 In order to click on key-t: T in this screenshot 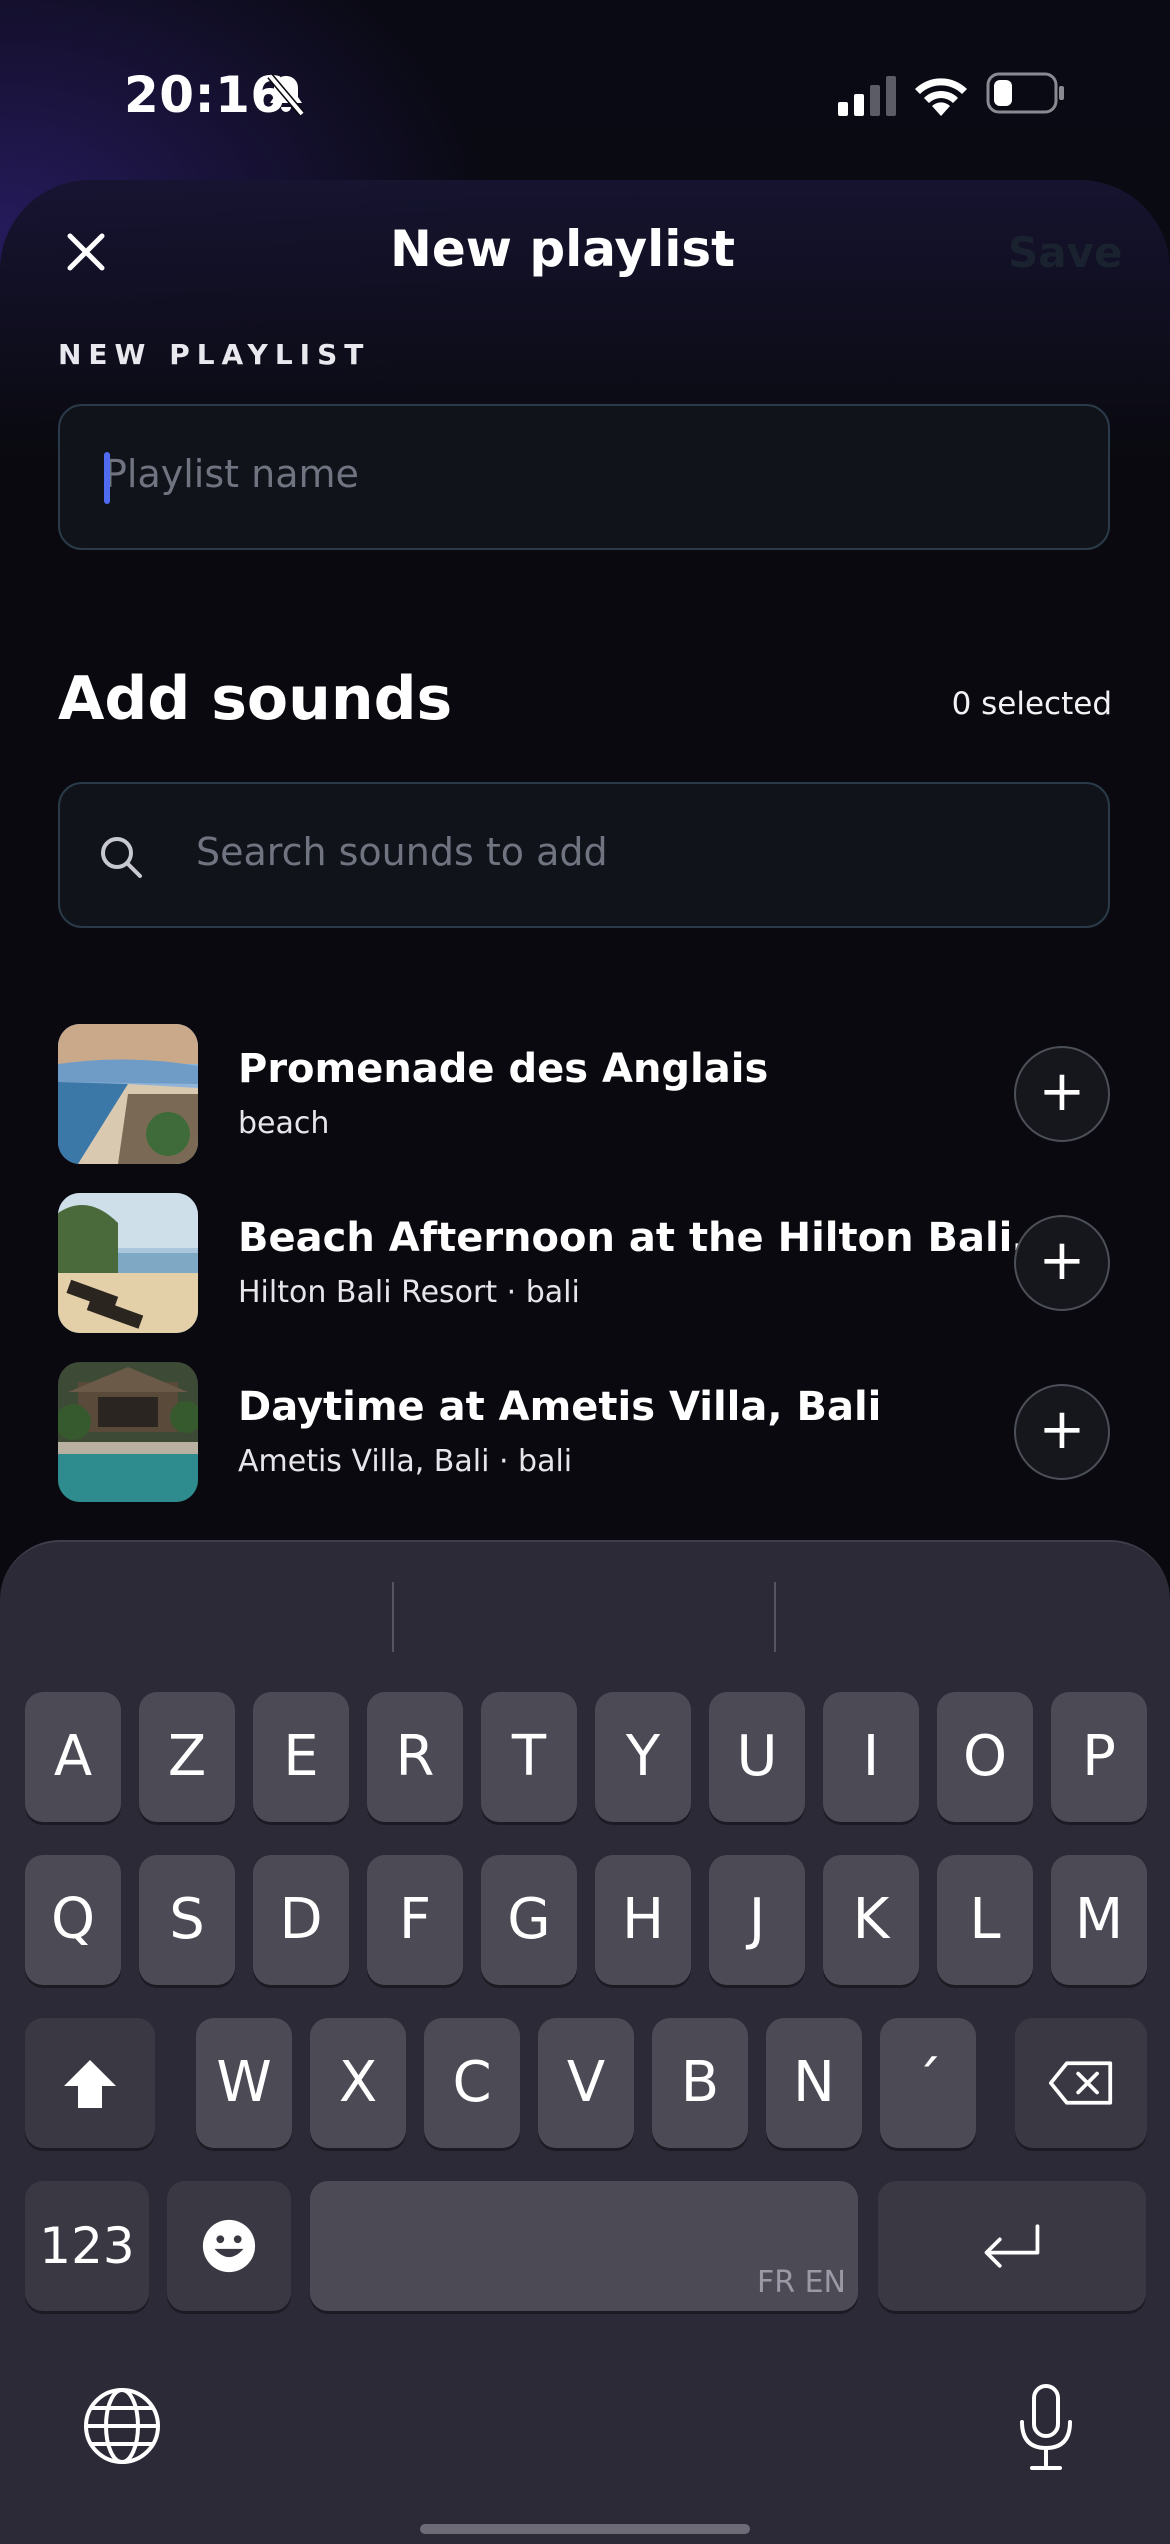, I will do `click(529, 1757)`.